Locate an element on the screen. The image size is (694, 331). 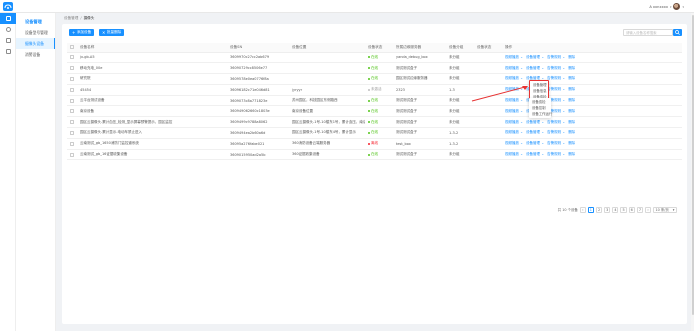
user-menu: A xxnxxxx ▾ ▾ is located at coordinates (666, 6).